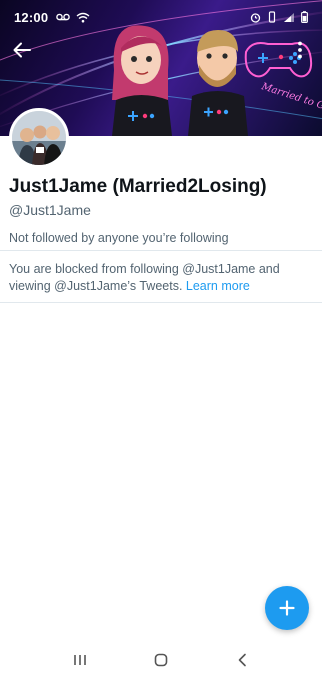 The width and height of the screenshot is (322, 680). Describe the element at coordinates (83, 17) in the screenshot. I see `wifi-icon` at that location.